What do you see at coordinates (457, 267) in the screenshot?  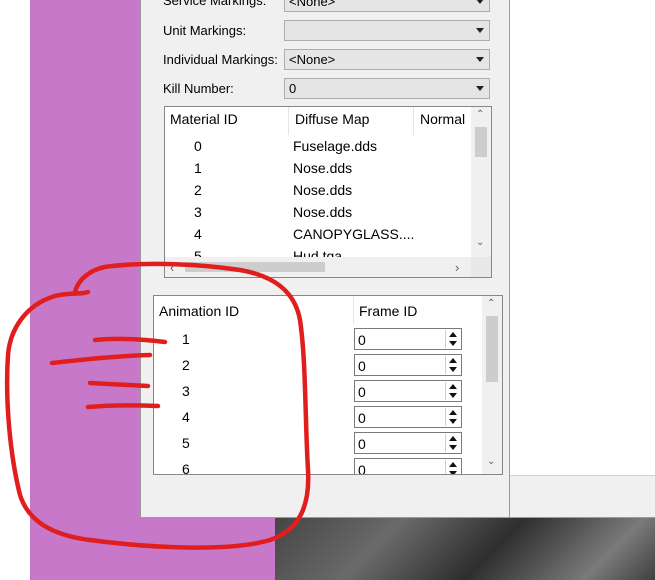 I see `scroll-right-icon: ›` at bounding box center [457, 267].